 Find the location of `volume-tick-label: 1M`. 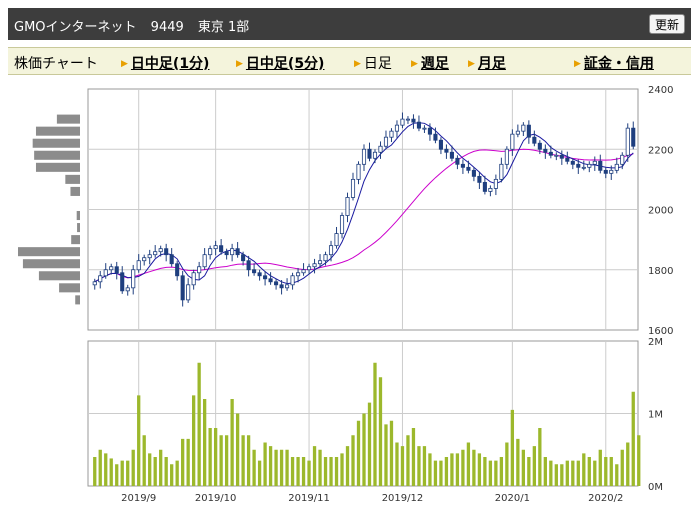

volume-tick-label: 1M is located at coordinates (655, 415).